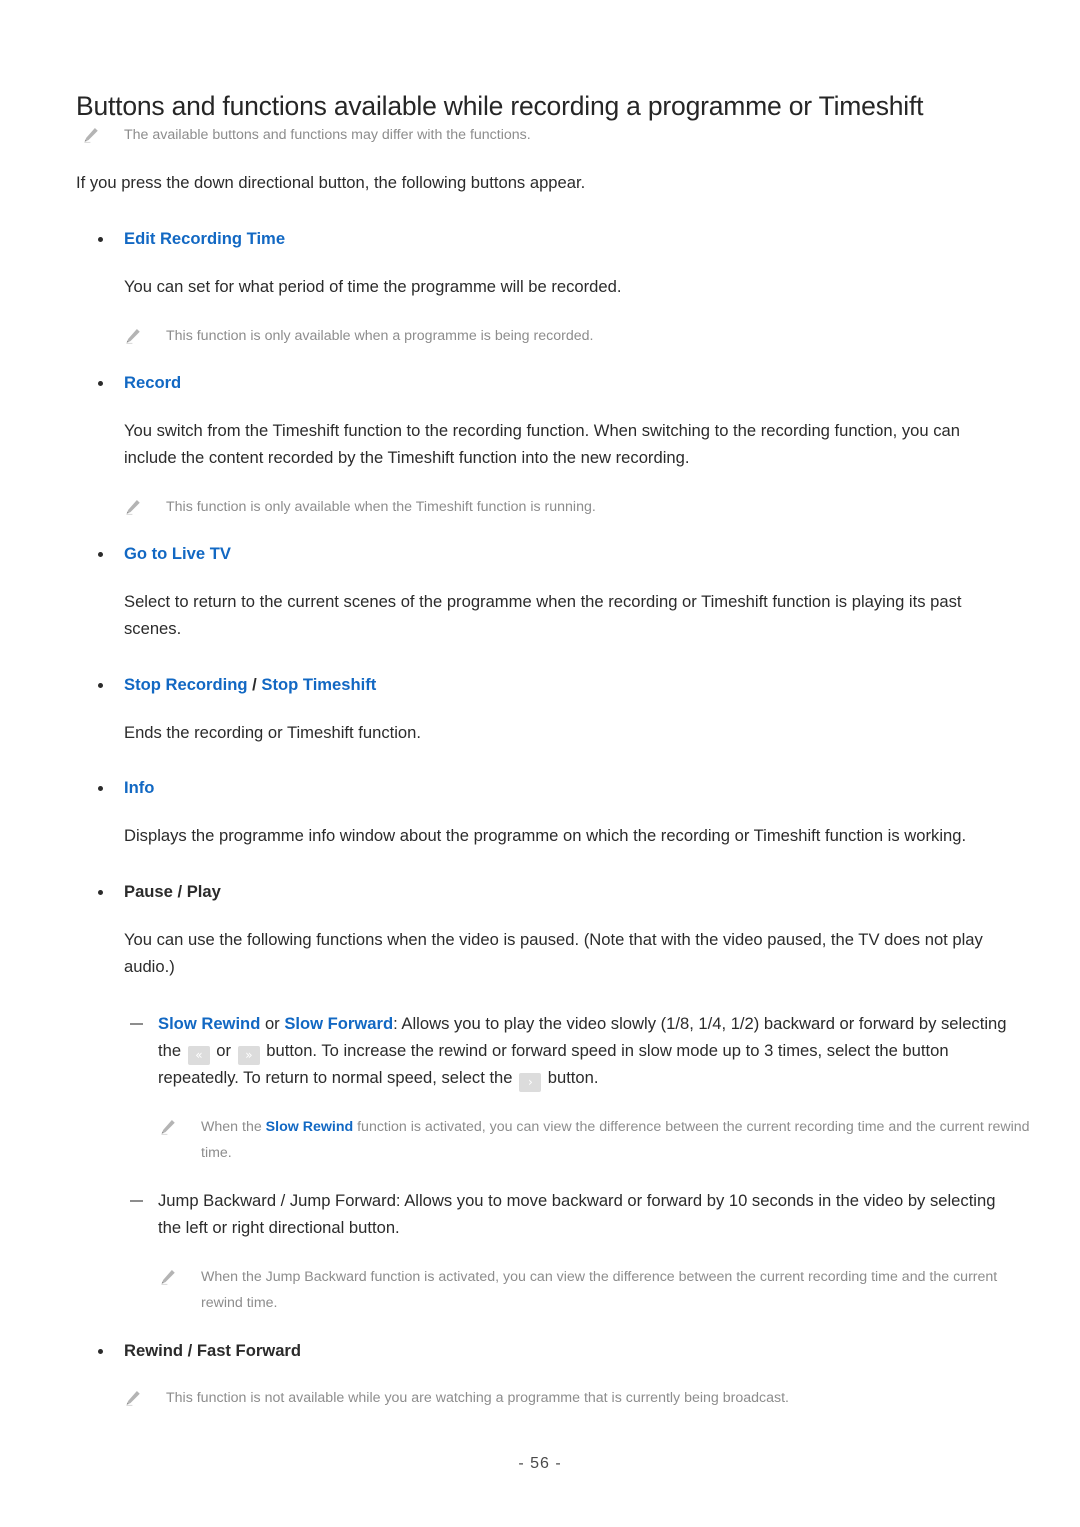 This screenshot has width=1080, height=1527. I want to click on rewind-key-icon: «, so click(198, 1055).